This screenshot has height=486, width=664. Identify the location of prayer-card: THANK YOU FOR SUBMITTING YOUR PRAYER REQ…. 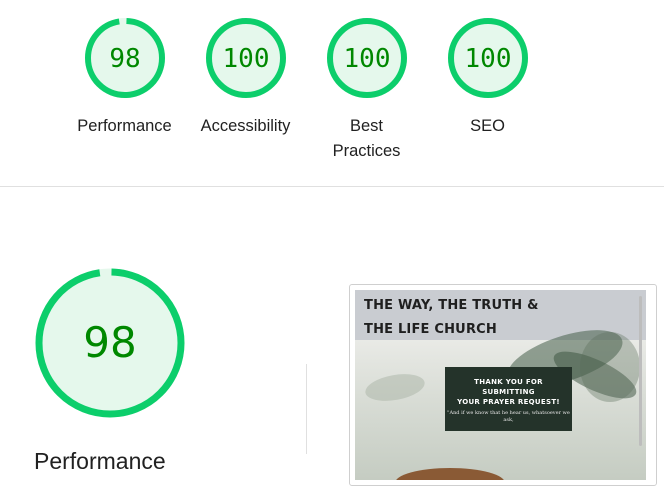
(508, 399).